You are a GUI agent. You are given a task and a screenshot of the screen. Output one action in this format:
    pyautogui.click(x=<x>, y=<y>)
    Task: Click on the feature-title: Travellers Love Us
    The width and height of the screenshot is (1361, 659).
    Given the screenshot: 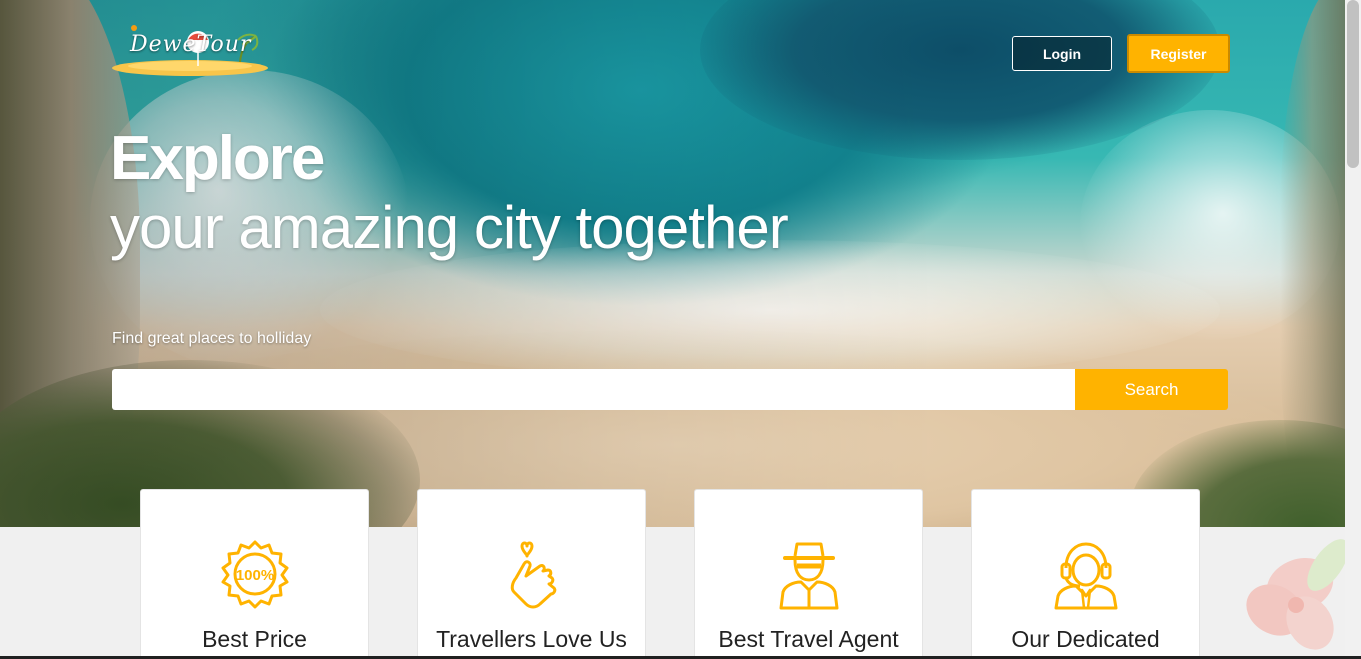 What is the action you would take?
    pyautogui.click(x=531, y=639)
    